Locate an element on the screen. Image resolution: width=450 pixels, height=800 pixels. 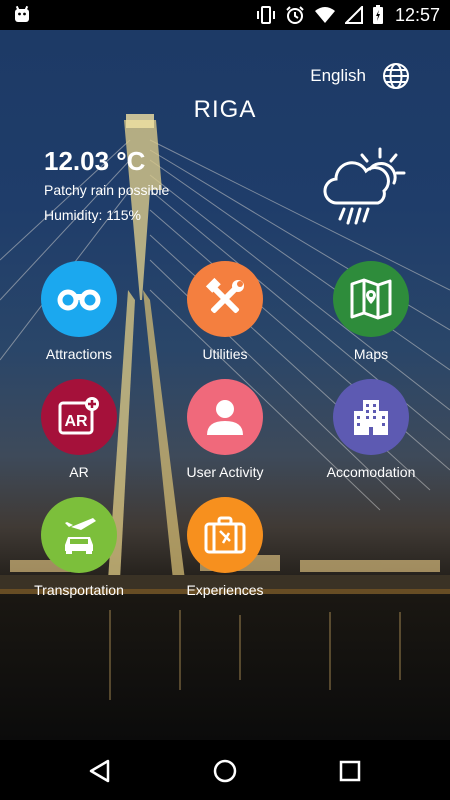
tile-utilities: Utilities is located at coordinates (225, 311).